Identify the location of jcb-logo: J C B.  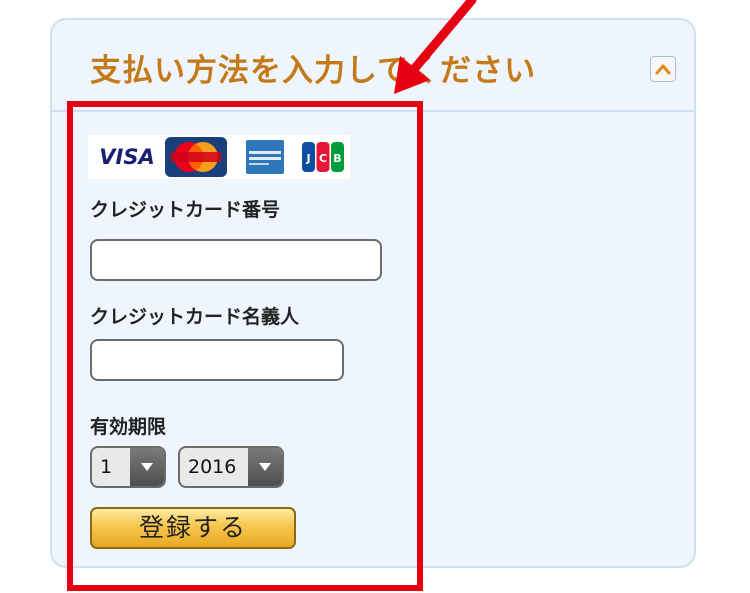
(323, 157).